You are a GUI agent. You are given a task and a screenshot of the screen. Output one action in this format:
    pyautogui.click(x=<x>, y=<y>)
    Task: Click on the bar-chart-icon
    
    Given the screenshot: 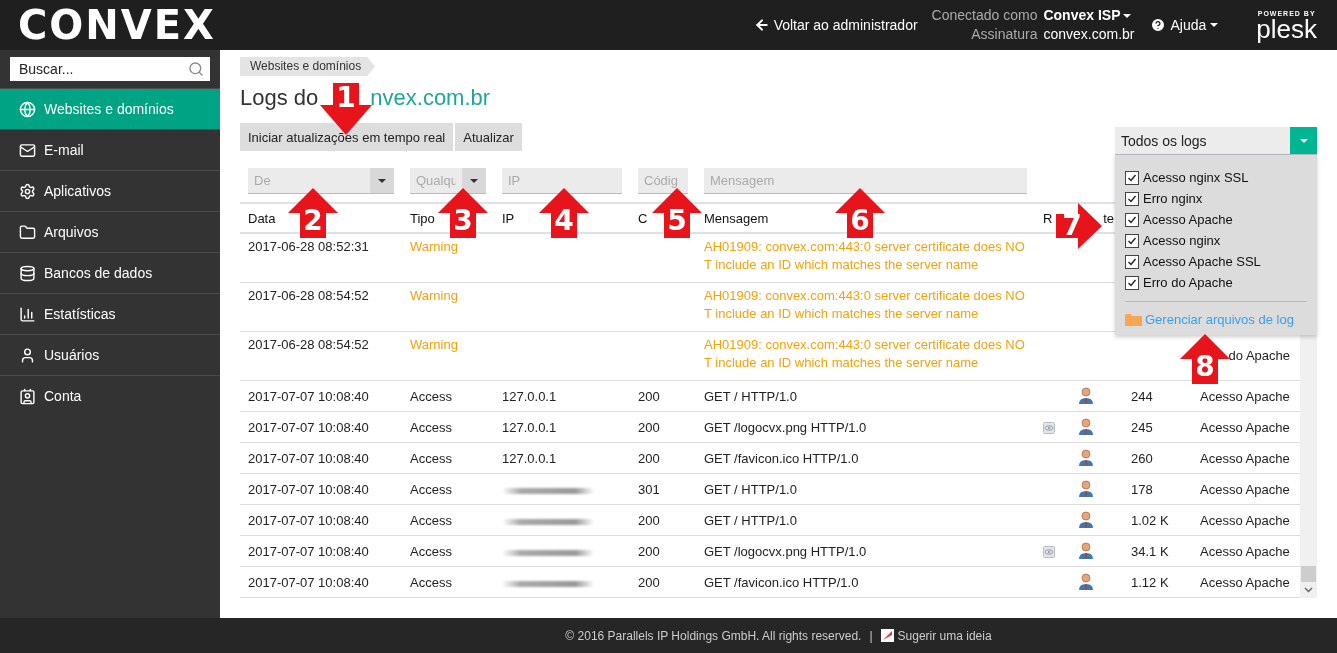 What is the action you would take?
    pyautogui.click(x=27, y=314)
    